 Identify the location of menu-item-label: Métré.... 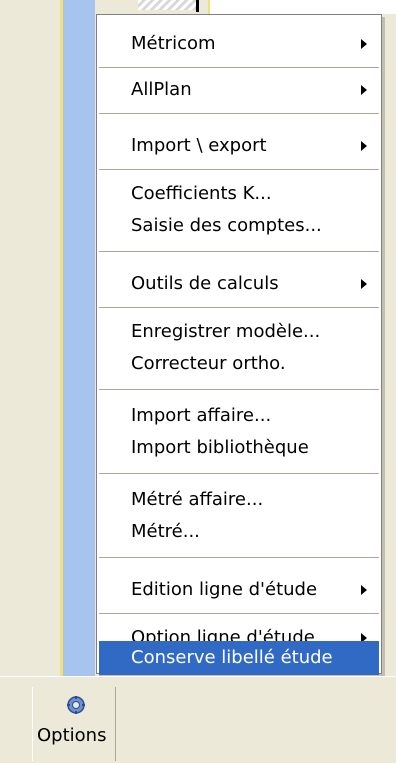
(165, 531).